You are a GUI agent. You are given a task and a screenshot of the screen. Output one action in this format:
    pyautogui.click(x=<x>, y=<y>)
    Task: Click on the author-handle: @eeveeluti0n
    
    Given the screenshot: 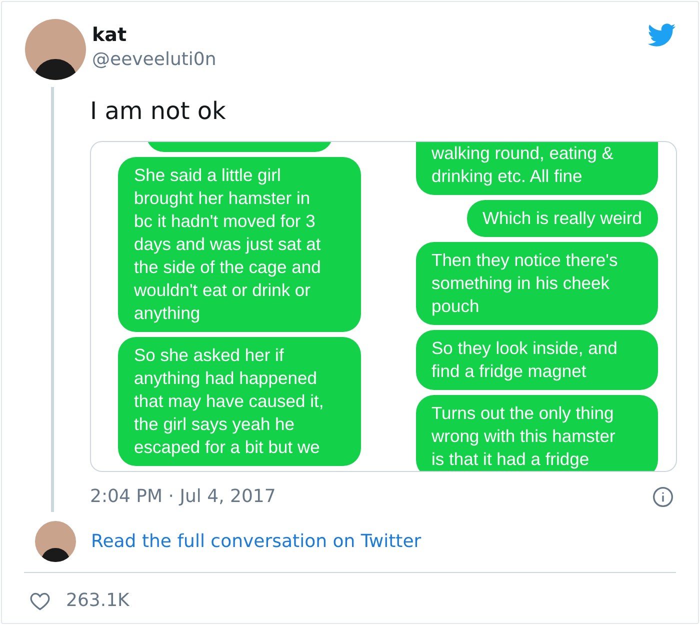 What is the action you would take?
    pyautogui.click(x=154, y=60)
    